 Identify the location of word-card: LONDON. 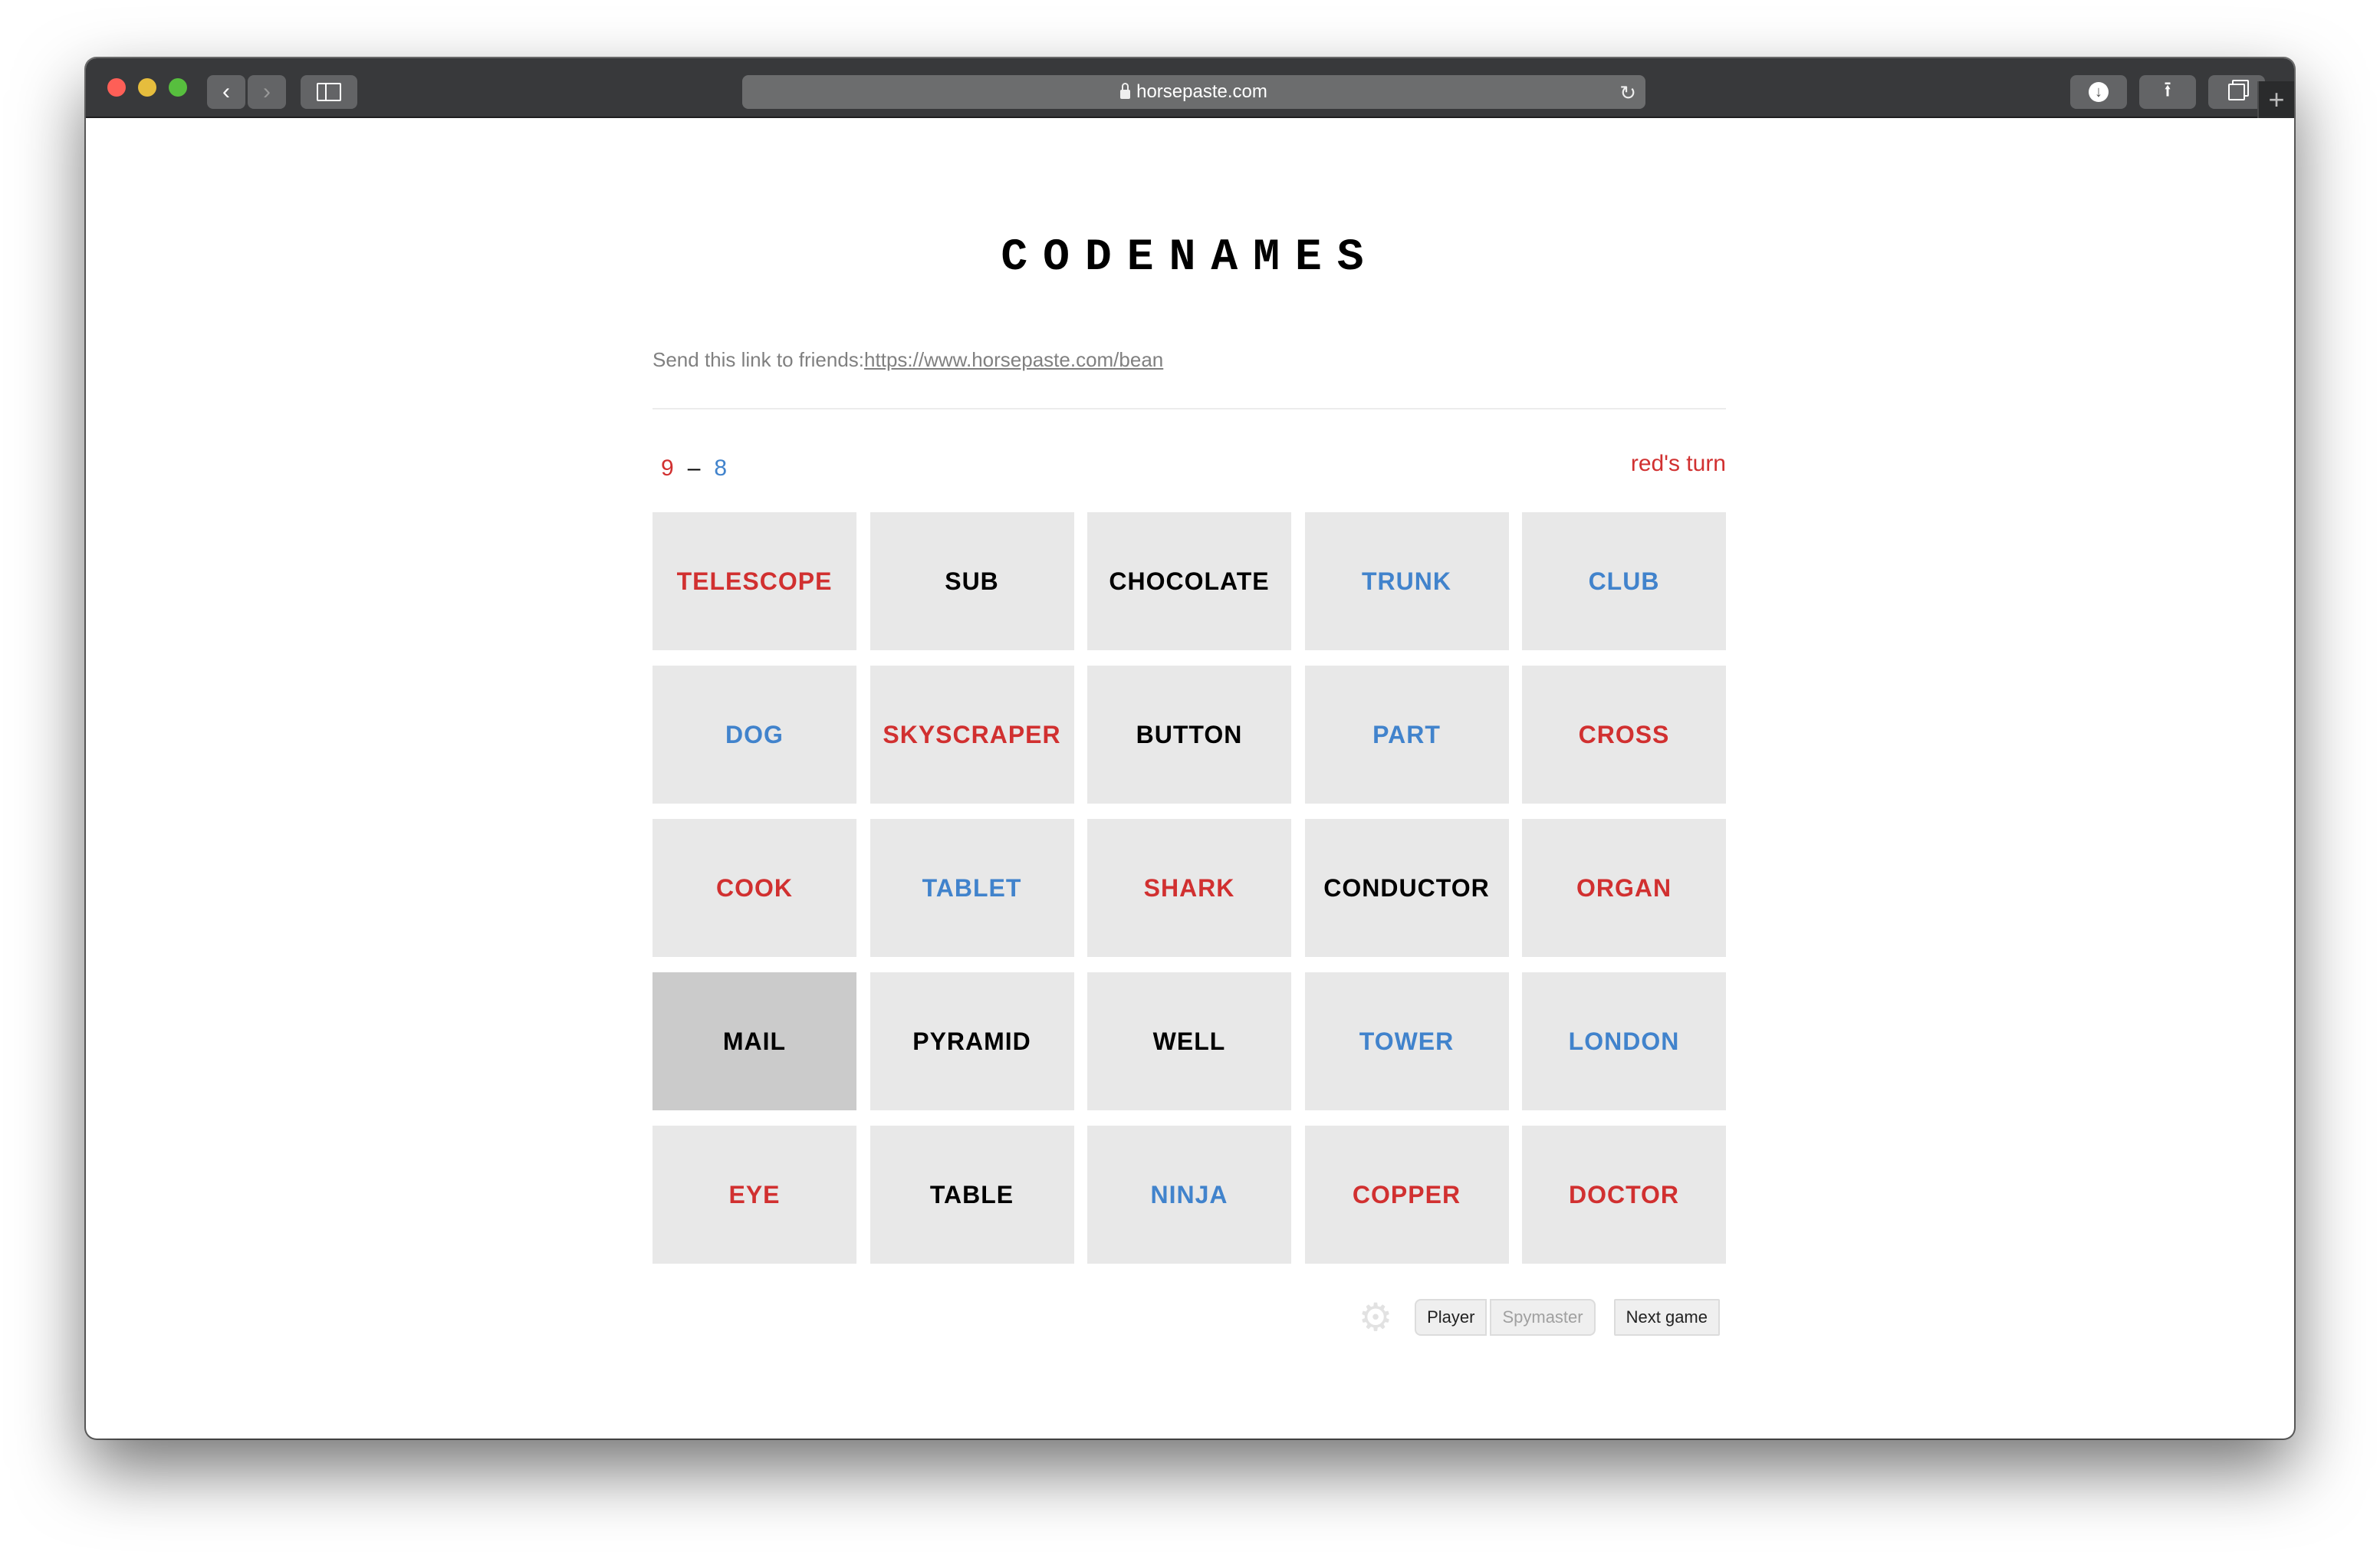
(1624, 1041).